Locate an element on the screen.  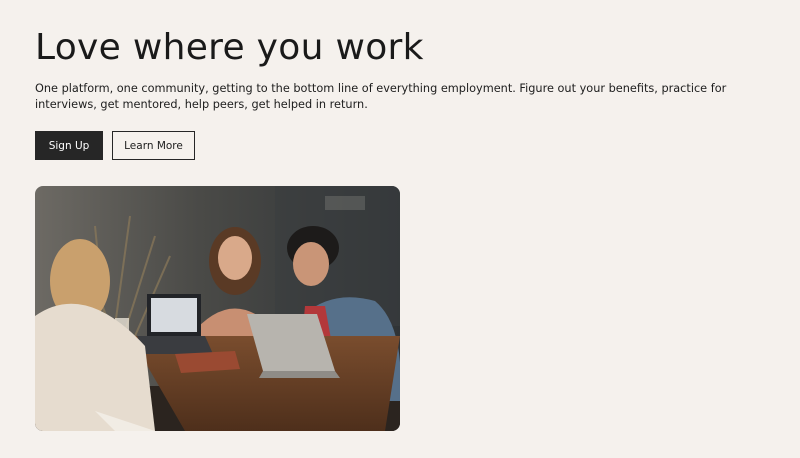
sign-up-button: Sign Up is located at coordinates (69, 145).